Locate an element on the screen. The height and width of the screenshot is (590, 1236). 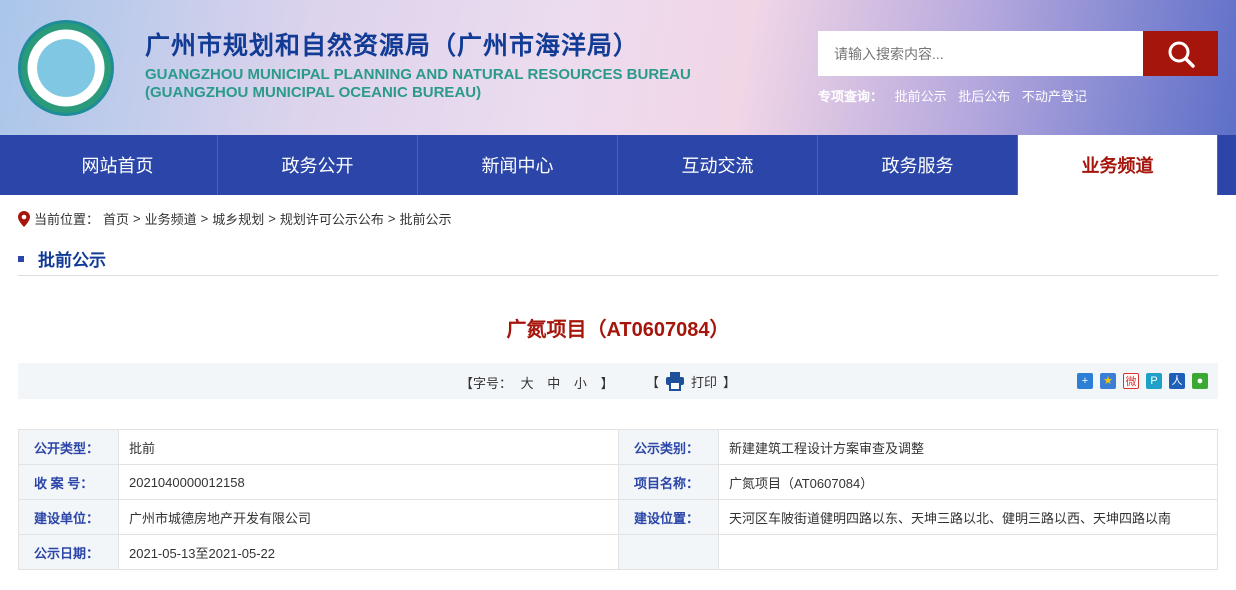
breadcrumb-label: 当前位置： is located at coordinates (67, 219).